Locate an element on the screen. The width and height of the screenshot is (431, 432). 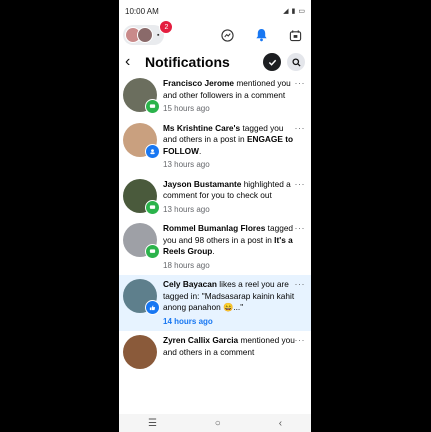
mark-all-read-button is located at coordinates (272, 62).